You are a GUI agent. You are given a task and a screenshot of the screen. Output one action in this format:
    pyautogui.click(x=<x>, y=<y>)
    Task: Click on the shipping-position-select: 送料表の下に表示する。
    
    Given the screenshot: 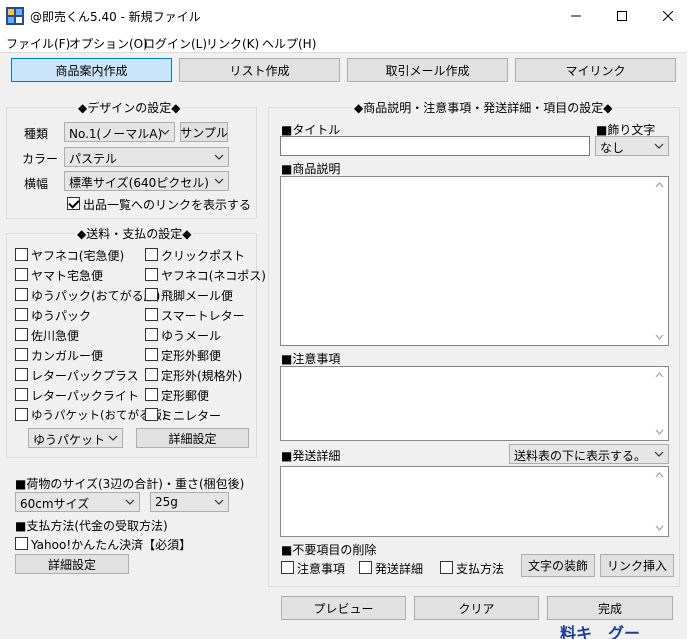 What is the action you would take?
    pyautogui.click(x=589, y=454)
    